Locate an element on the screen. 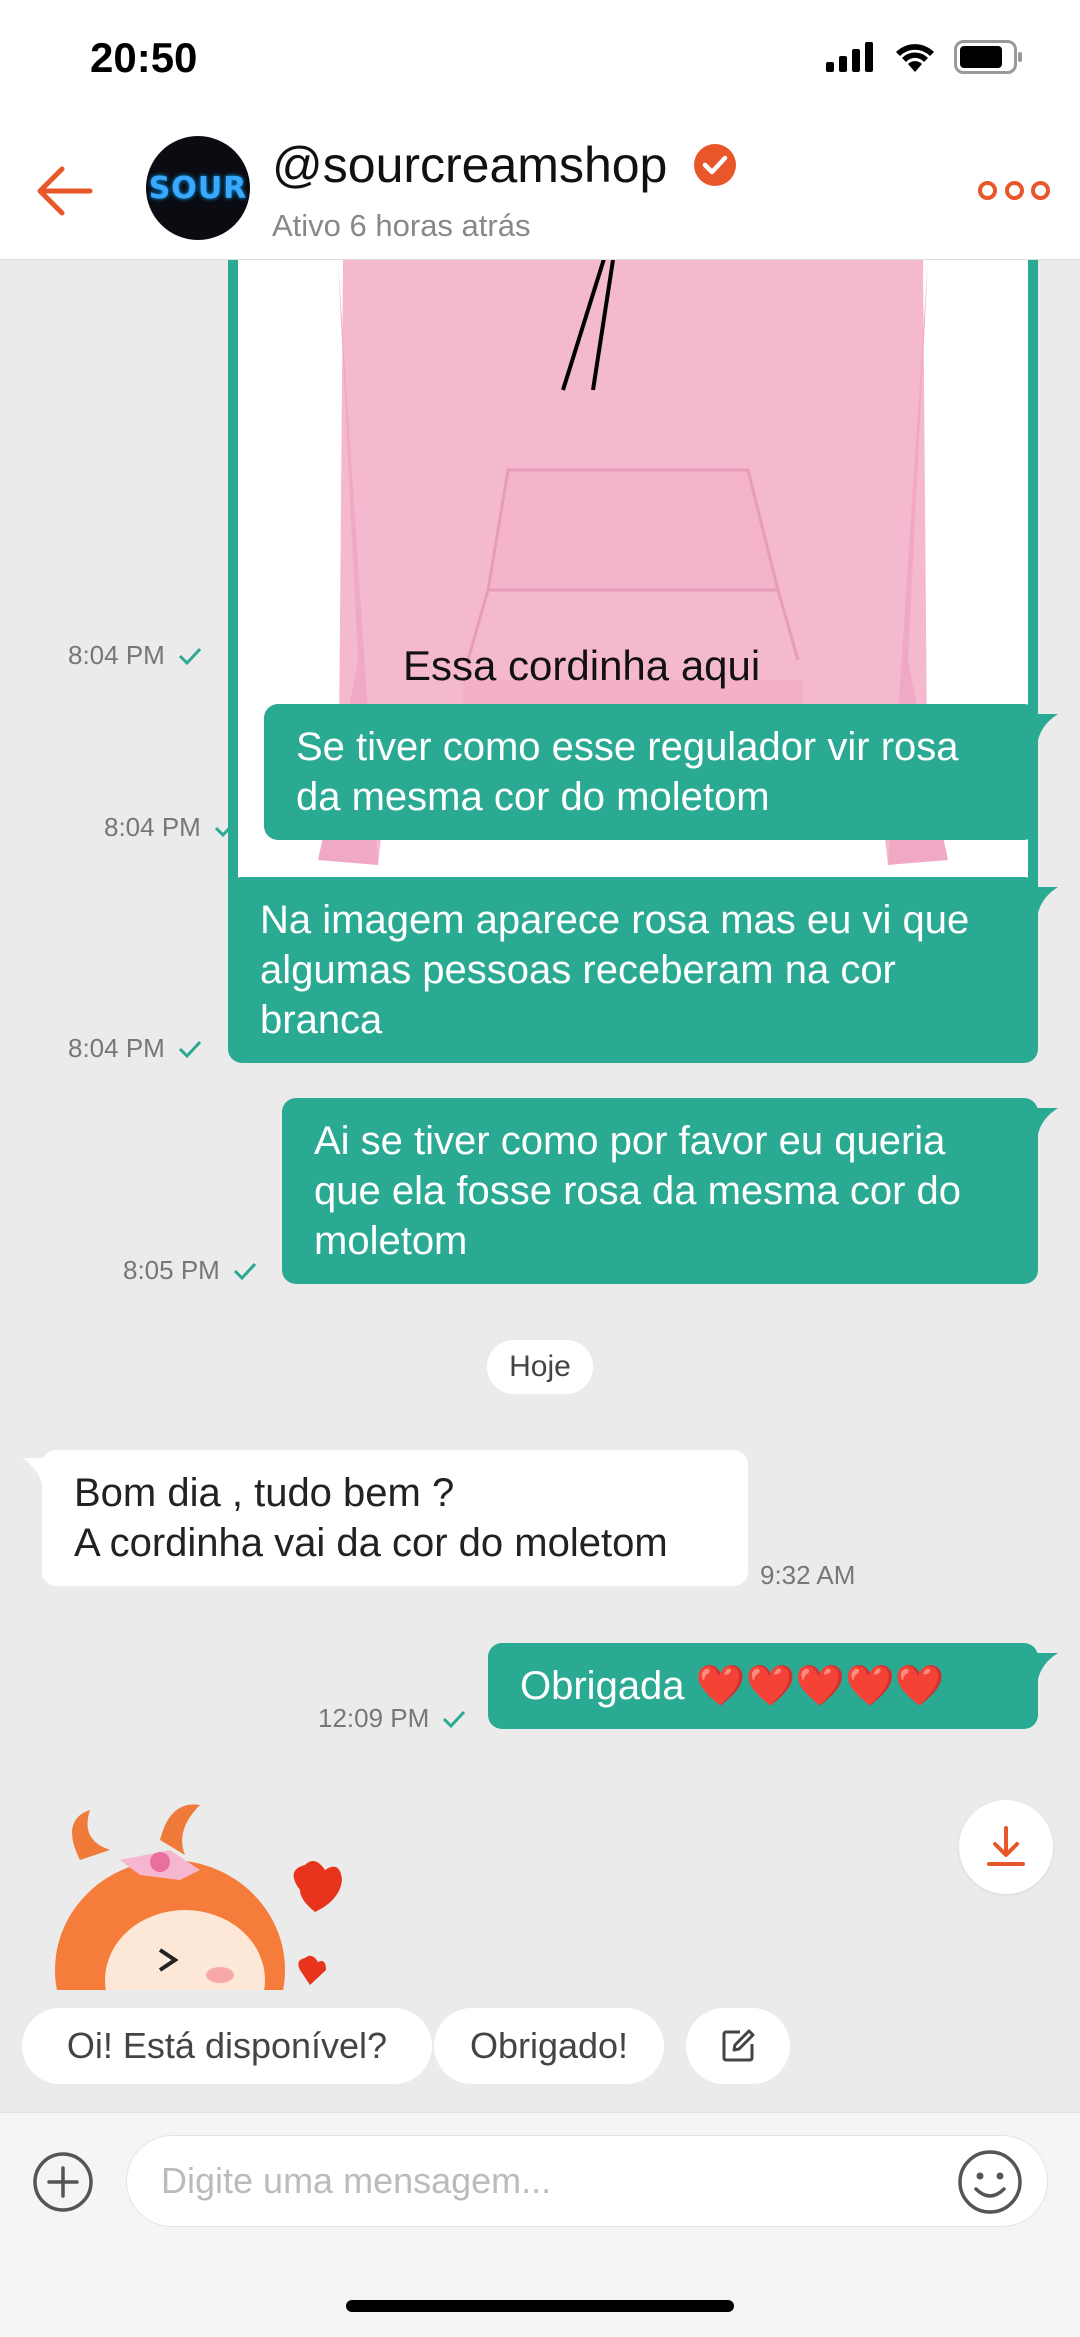 The width and height of the screenshot is (1080, 2337). quick-replies: Oi! Está disponível? Obrigado! is located at coordinates (540, 2050).